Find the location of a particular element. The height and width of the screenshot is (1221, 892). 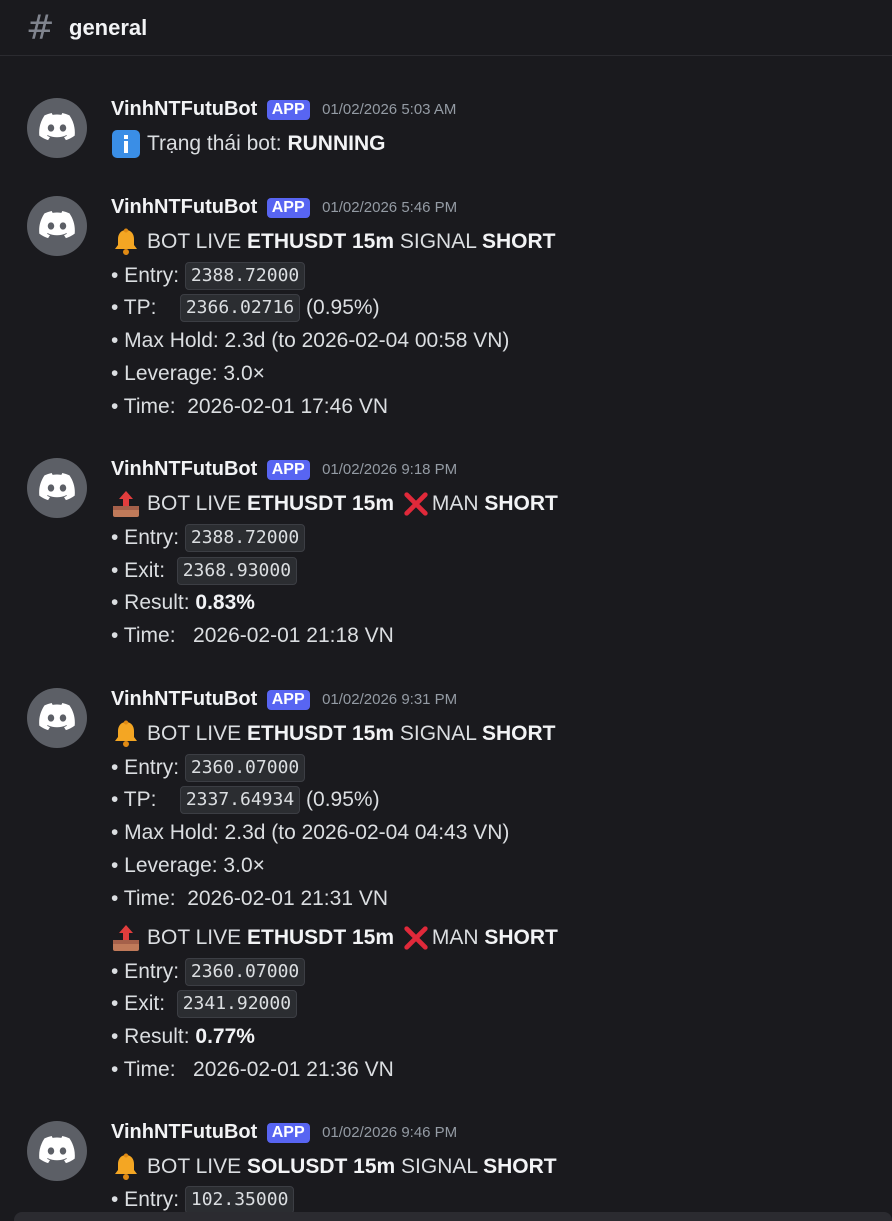

title-mid: SIGNAL is located at coordinates (438, 733).